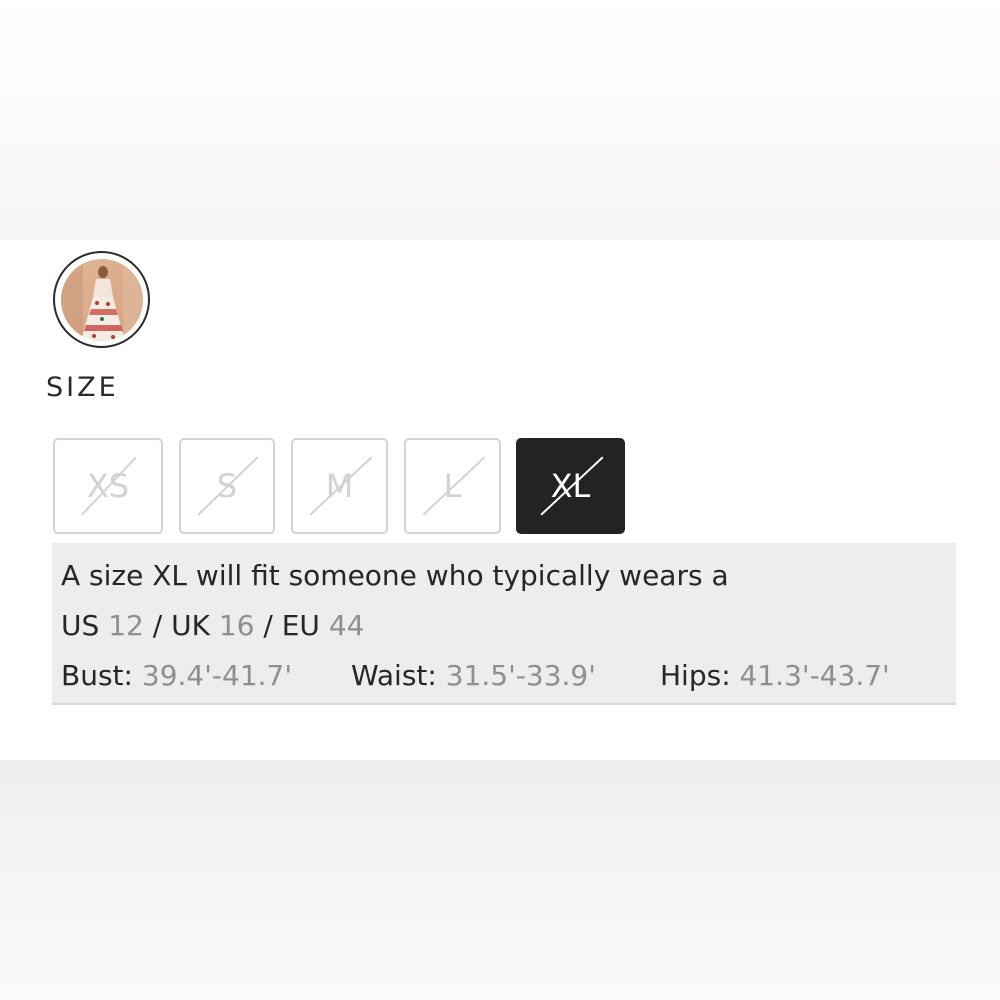 This screenshot has width=1000, height=1000. I want to click on hips-value: 41.3'-43.7', so click(814, 675).